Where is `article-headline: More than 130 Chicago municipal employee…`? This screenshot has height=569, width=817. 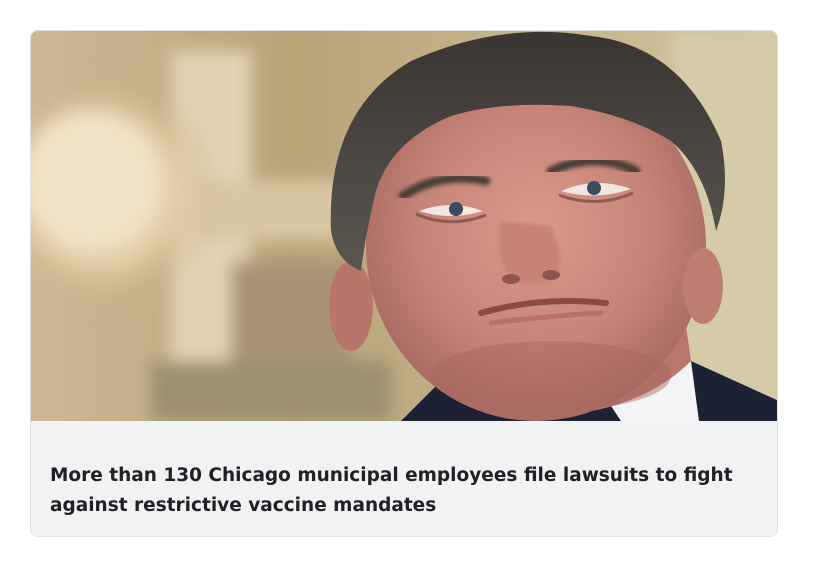 article-headline: More than 130 Chicago municipal employee… is located at coordinates (400, 491).